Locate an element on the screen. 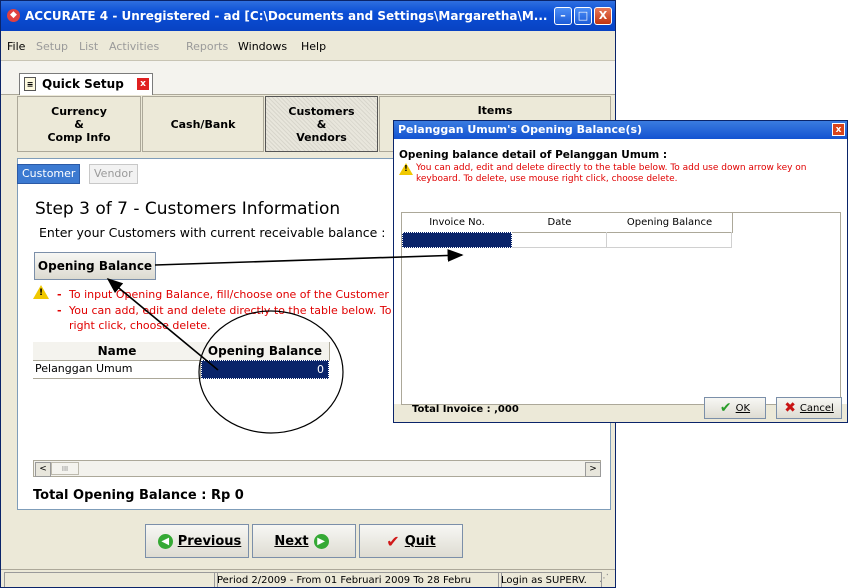  annotation-overlay is located at coordinates (285, 341).